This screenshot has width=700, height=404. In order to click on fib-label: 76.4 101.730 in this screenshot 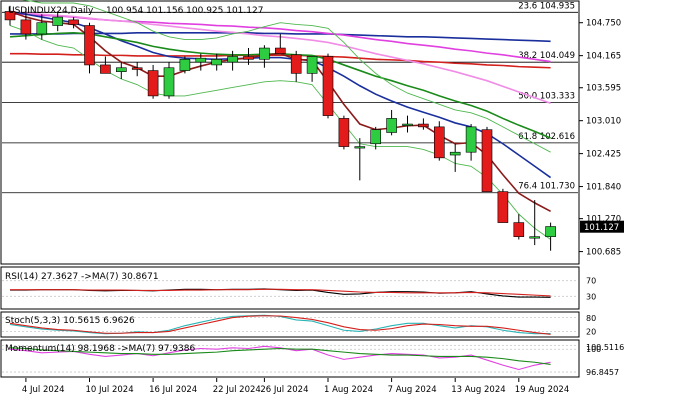, I will do `click(546, 187)`.